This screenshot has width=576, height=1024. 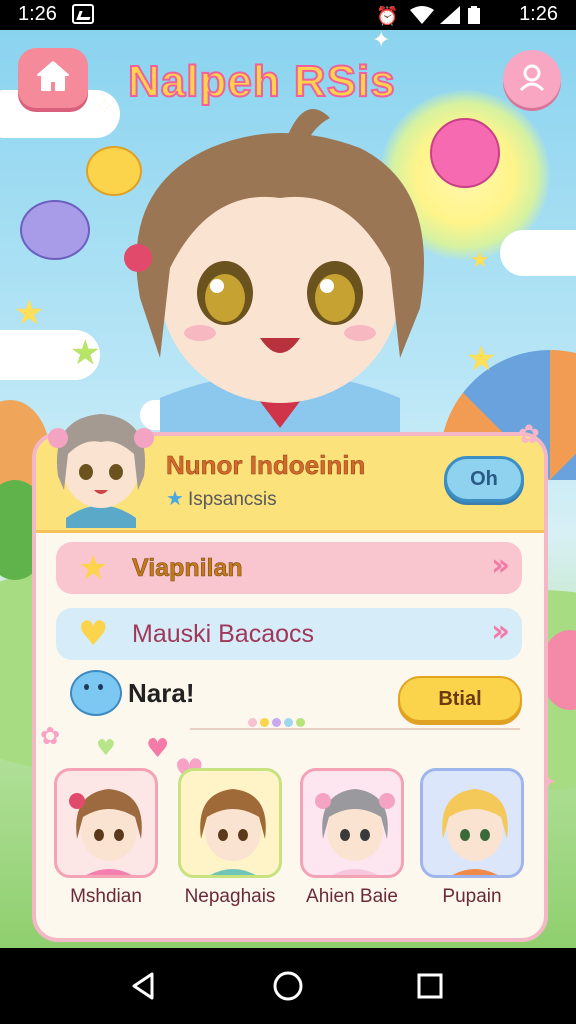 I want to click on character-name: Ahien Baie, so click(x=352, y=896).